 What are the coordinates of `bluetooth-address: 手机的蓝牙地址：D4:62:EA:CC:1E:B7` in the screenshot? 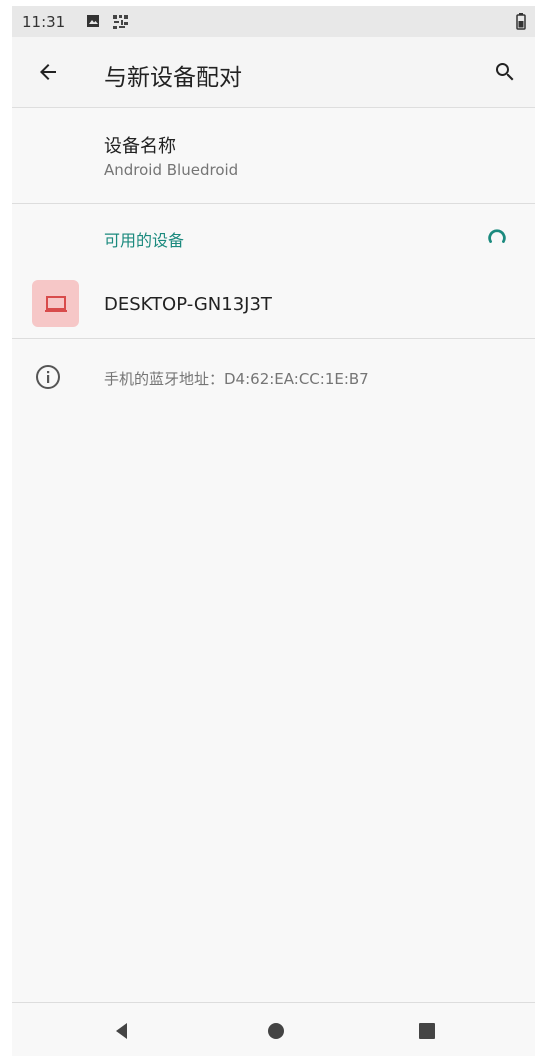 It's located at (236, 379).